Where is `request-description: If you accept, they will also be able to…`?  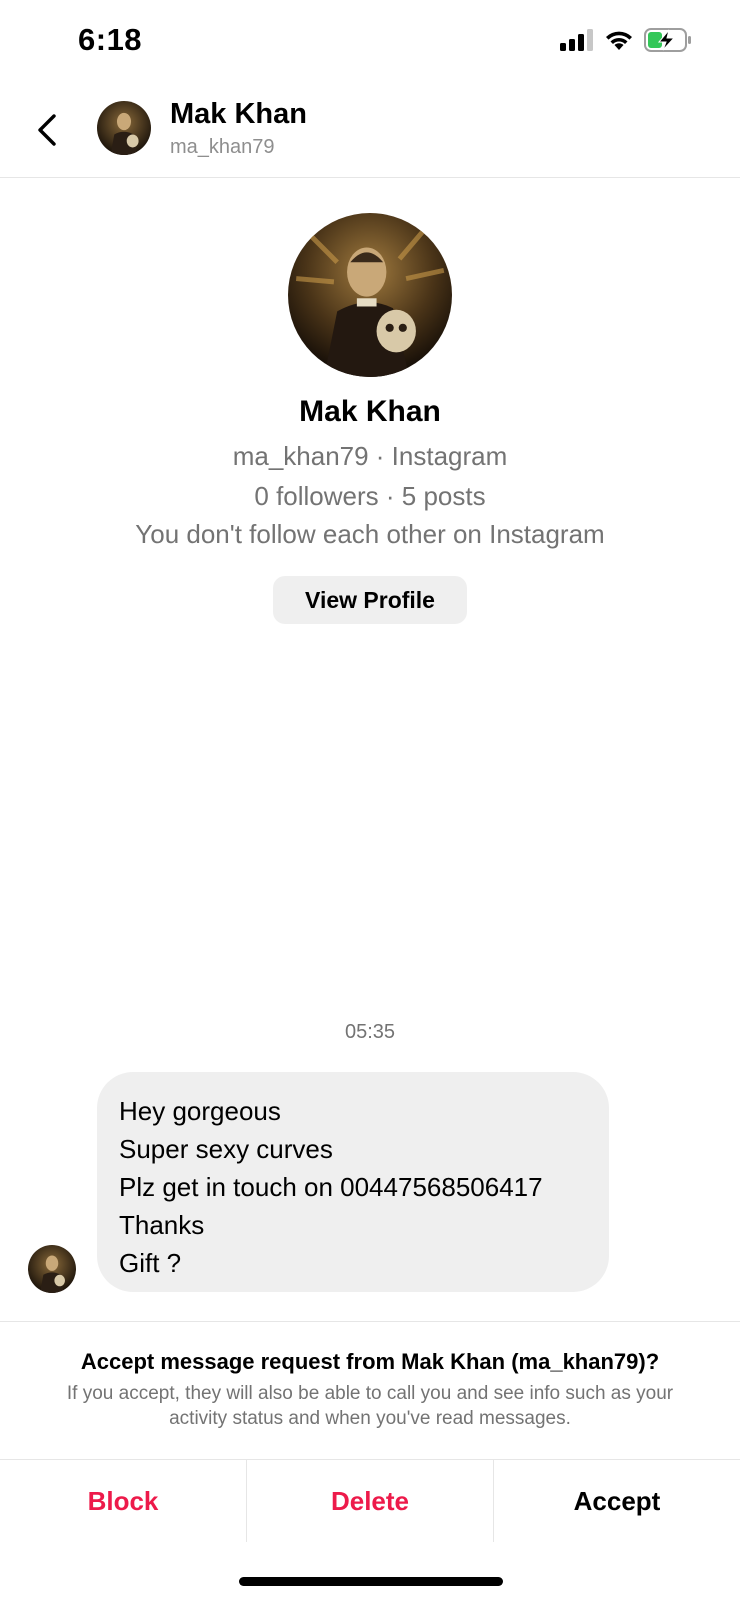
request-description: If you accept, they will also be able to… is located at coordinates (370, 1406).